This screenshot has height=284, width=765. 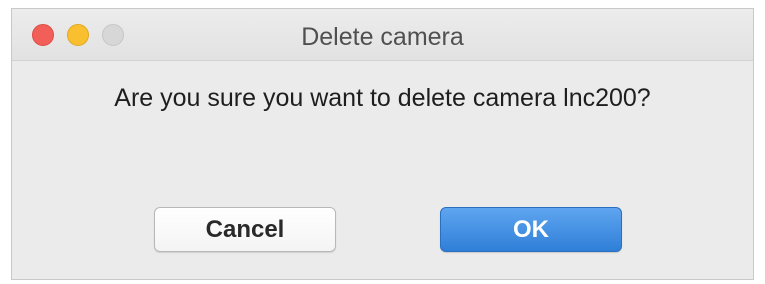 I want to click on window-title: Delete camera, so click(x=382, y=37).